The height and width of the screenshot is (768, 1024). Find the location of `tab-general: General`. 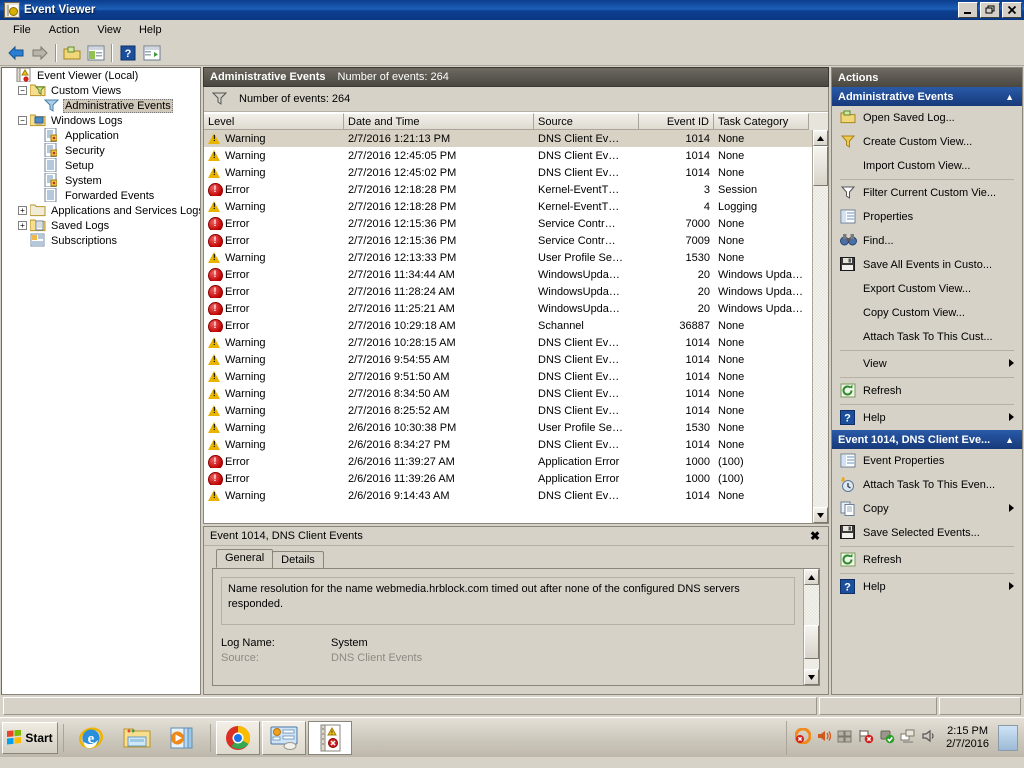

tab-general: General is located at coordinates (245, 558).